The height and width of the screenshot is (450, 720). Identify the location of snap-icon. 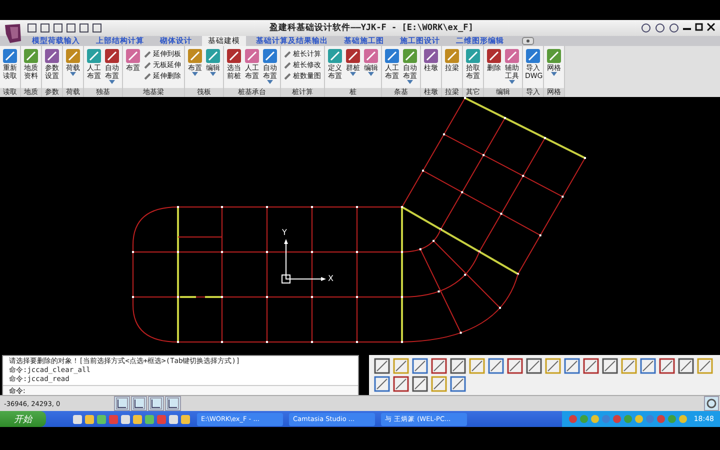
(139, 403).